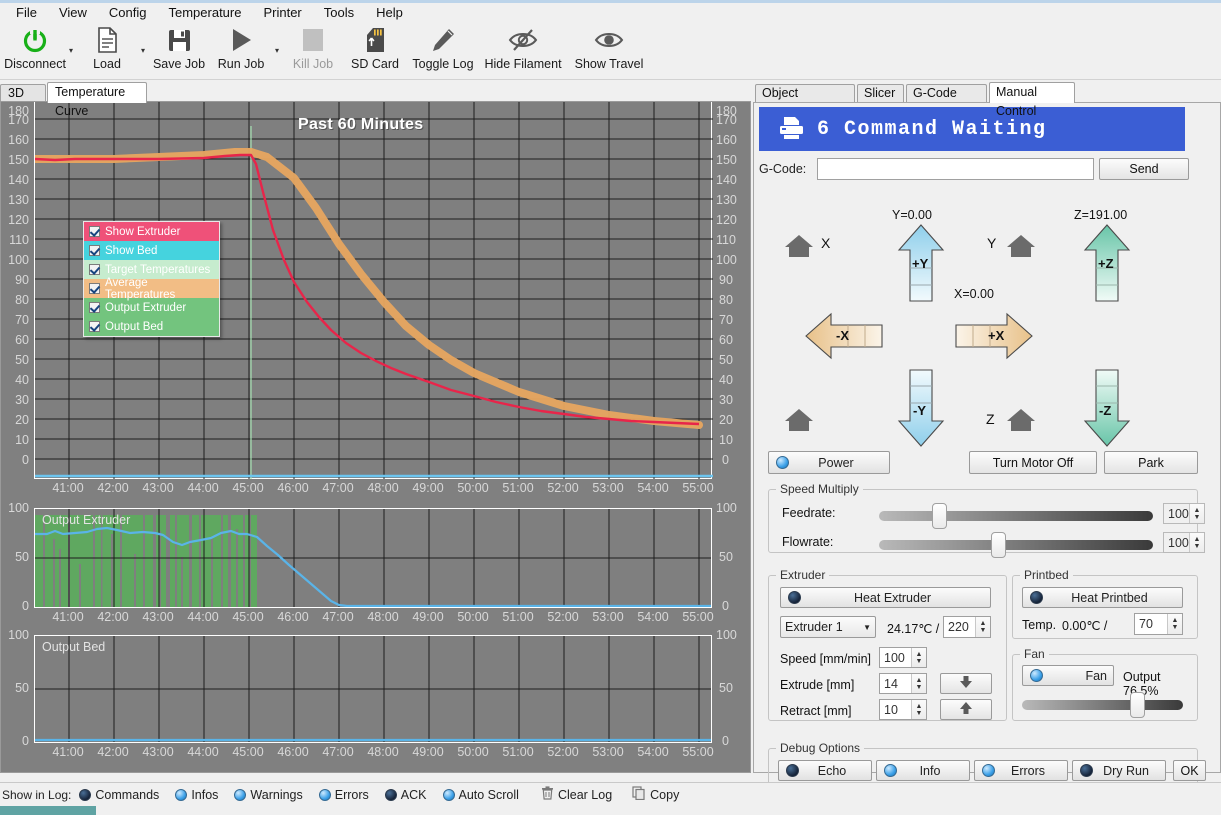  Describe the element at coordinates (277, 62) in the screenshot. I see `run-job-dropdown-caret: ▾` at that location.